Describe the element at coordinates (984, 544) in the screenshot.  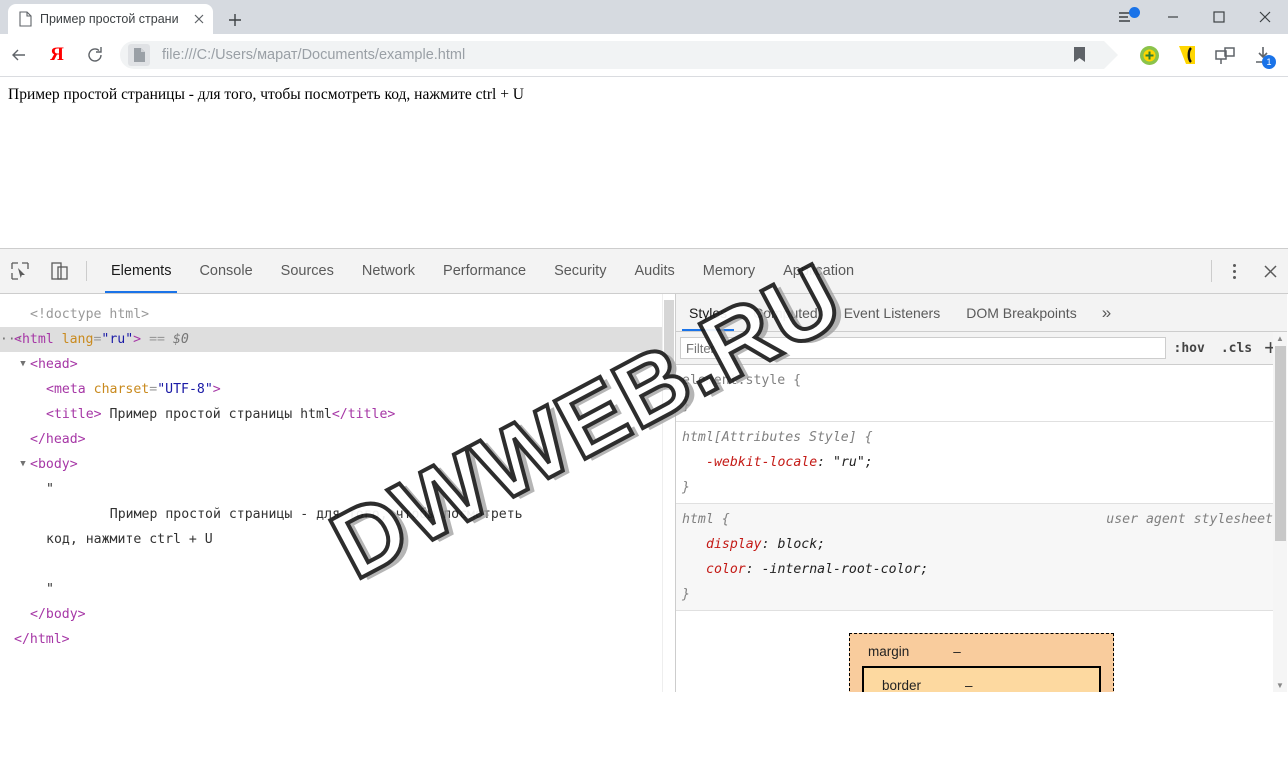
I see `style-declaration: display: block;` at that location.